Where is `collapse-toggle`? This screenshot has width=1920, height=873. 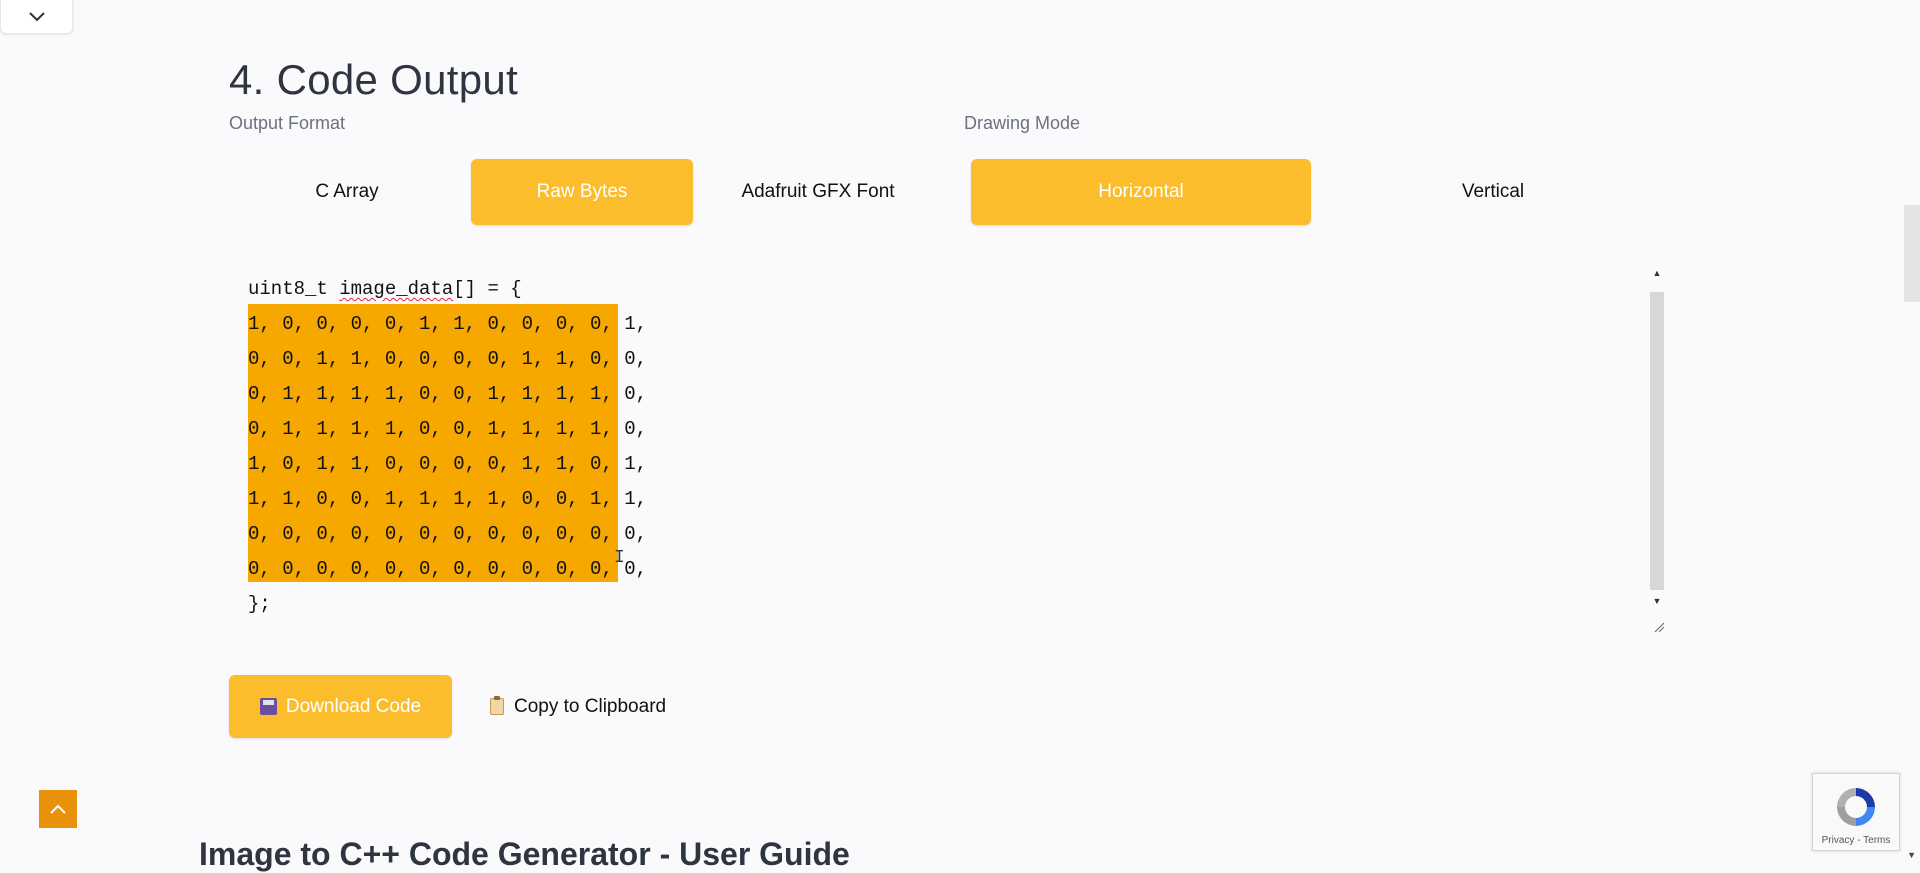
collapse-toggle is located at coordinates (36, 17).